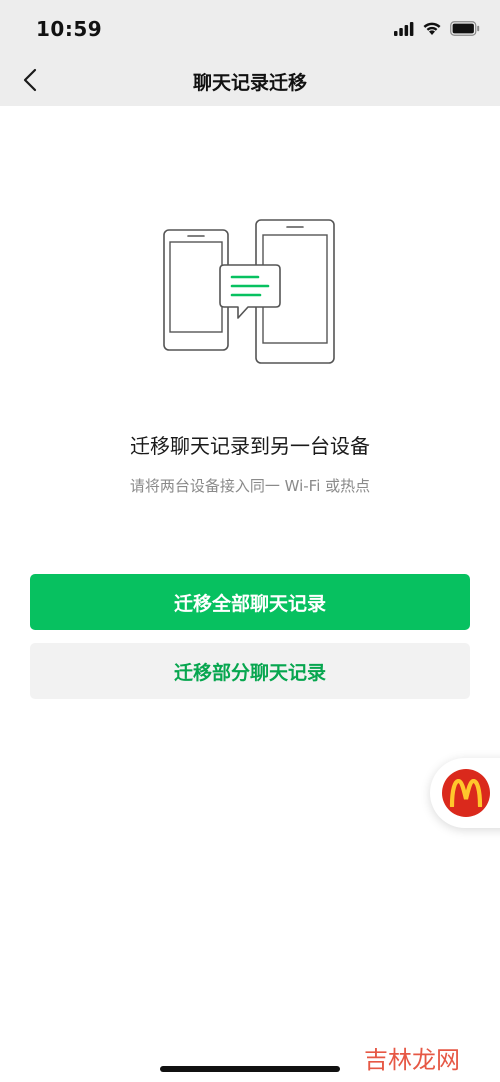  I want to click on main-heading: 迁移聊天记录到另一台设备, so click(250, 446).